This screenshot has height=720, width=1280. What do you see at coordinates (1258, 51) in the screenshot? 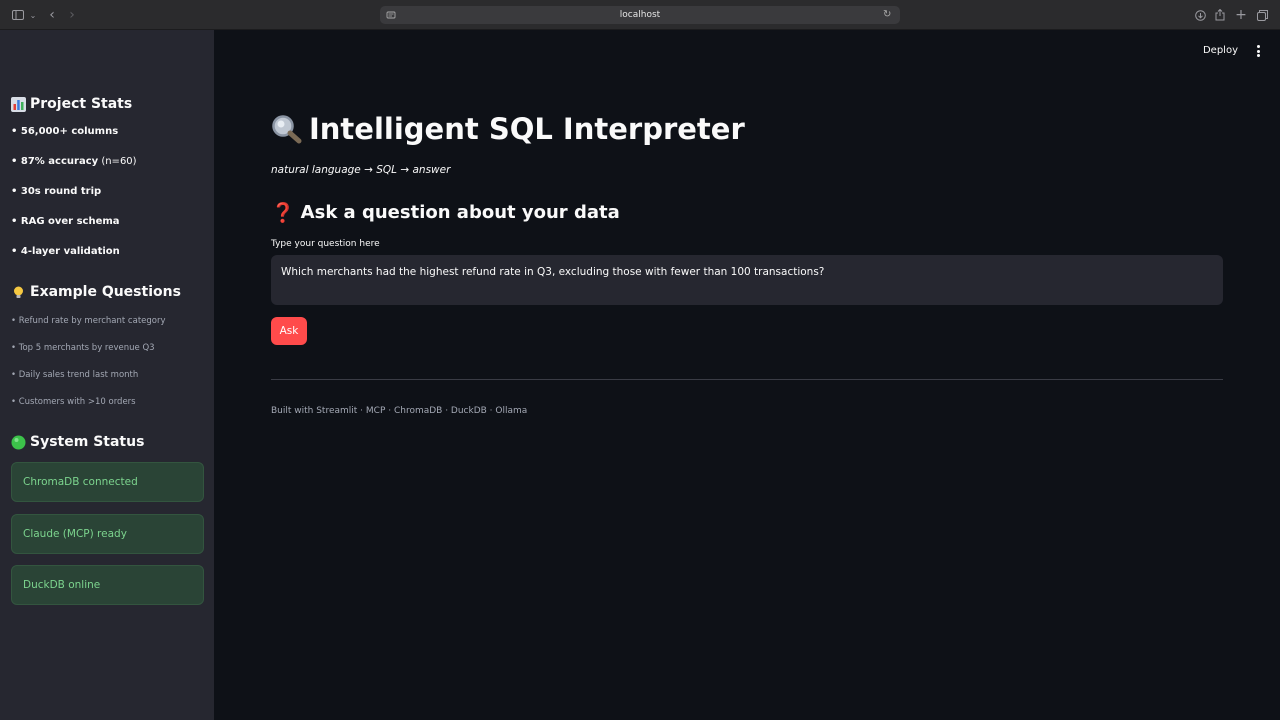
I see `more-options-icon` at bounding box center [1258, 51].